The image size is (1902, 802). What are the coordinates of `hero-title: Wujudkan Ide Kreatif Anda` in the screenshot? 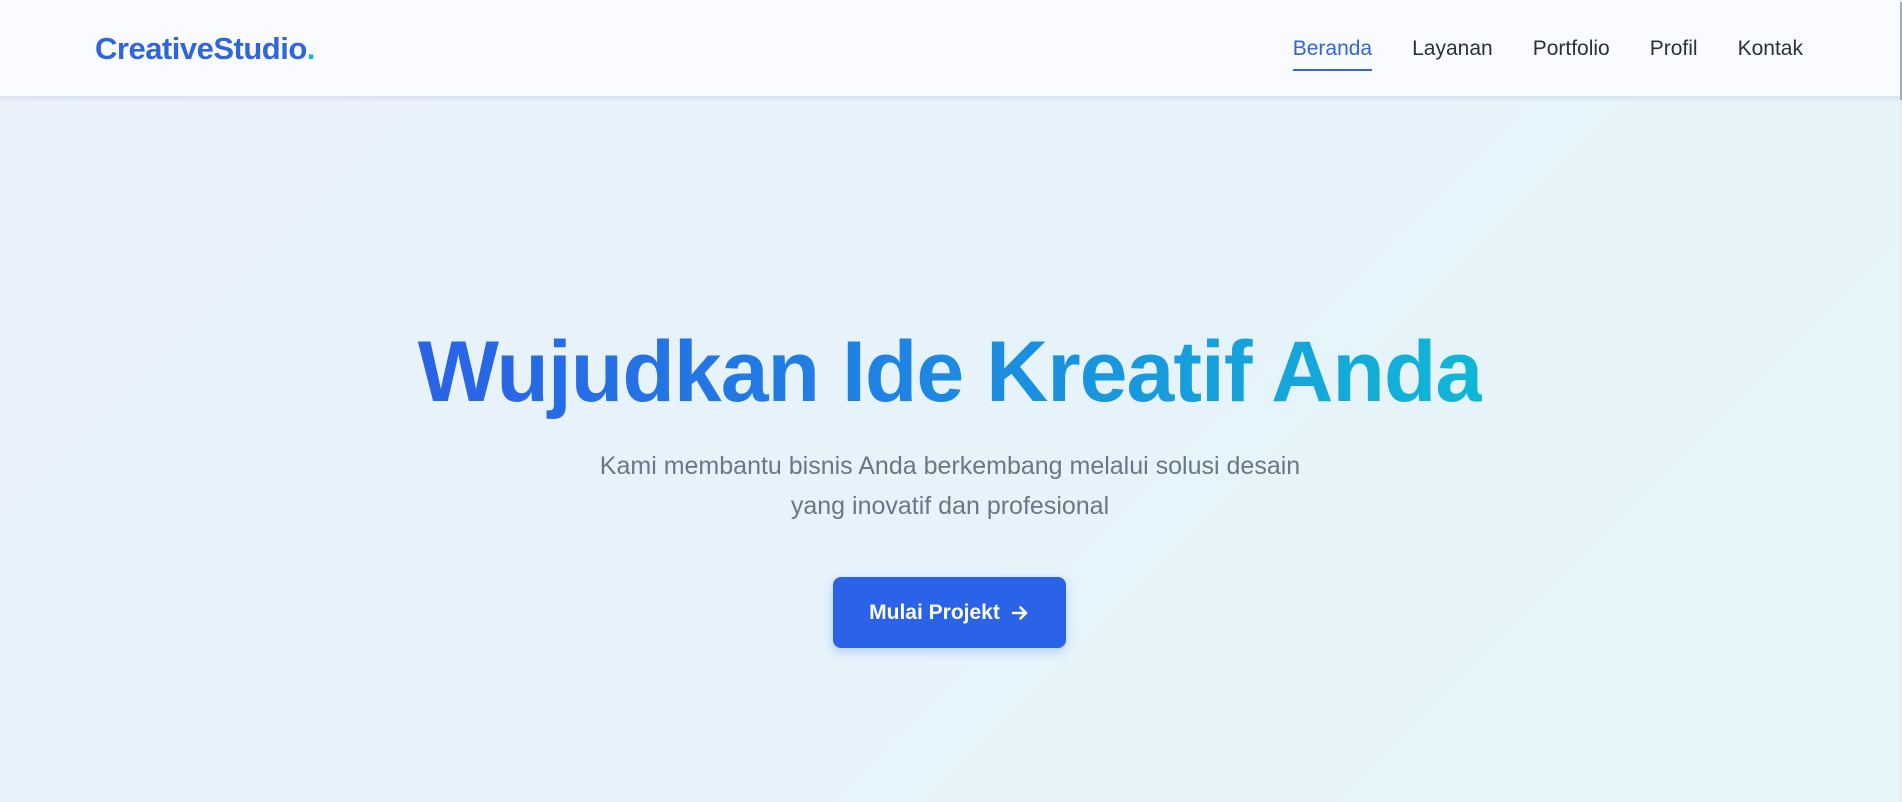 It's located at (950, 372).